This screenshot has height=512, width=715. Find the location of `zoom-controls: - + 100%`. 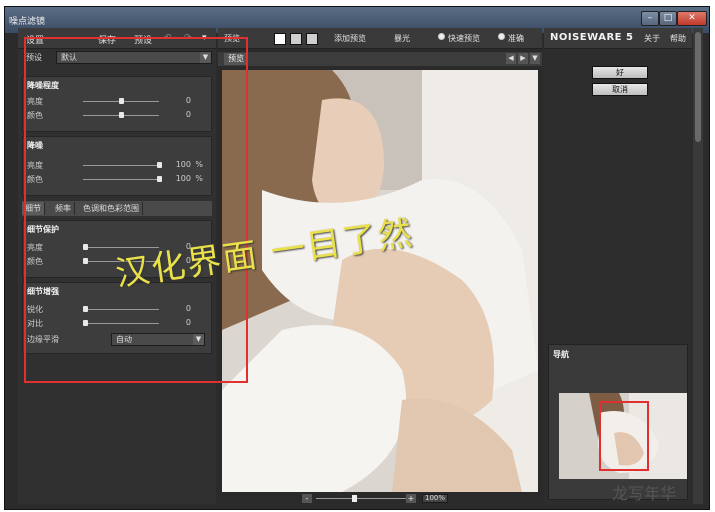

zoom-controls: - + 100% is located at coordinates (380, 499).